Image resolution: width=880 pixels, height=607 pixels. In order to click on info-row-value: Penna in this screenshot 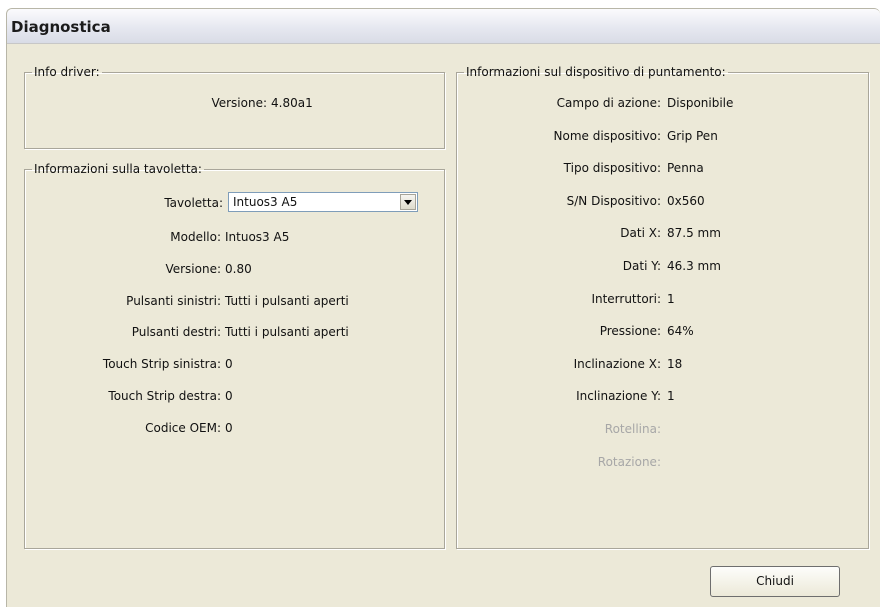, I will do `click(685, 168)`.